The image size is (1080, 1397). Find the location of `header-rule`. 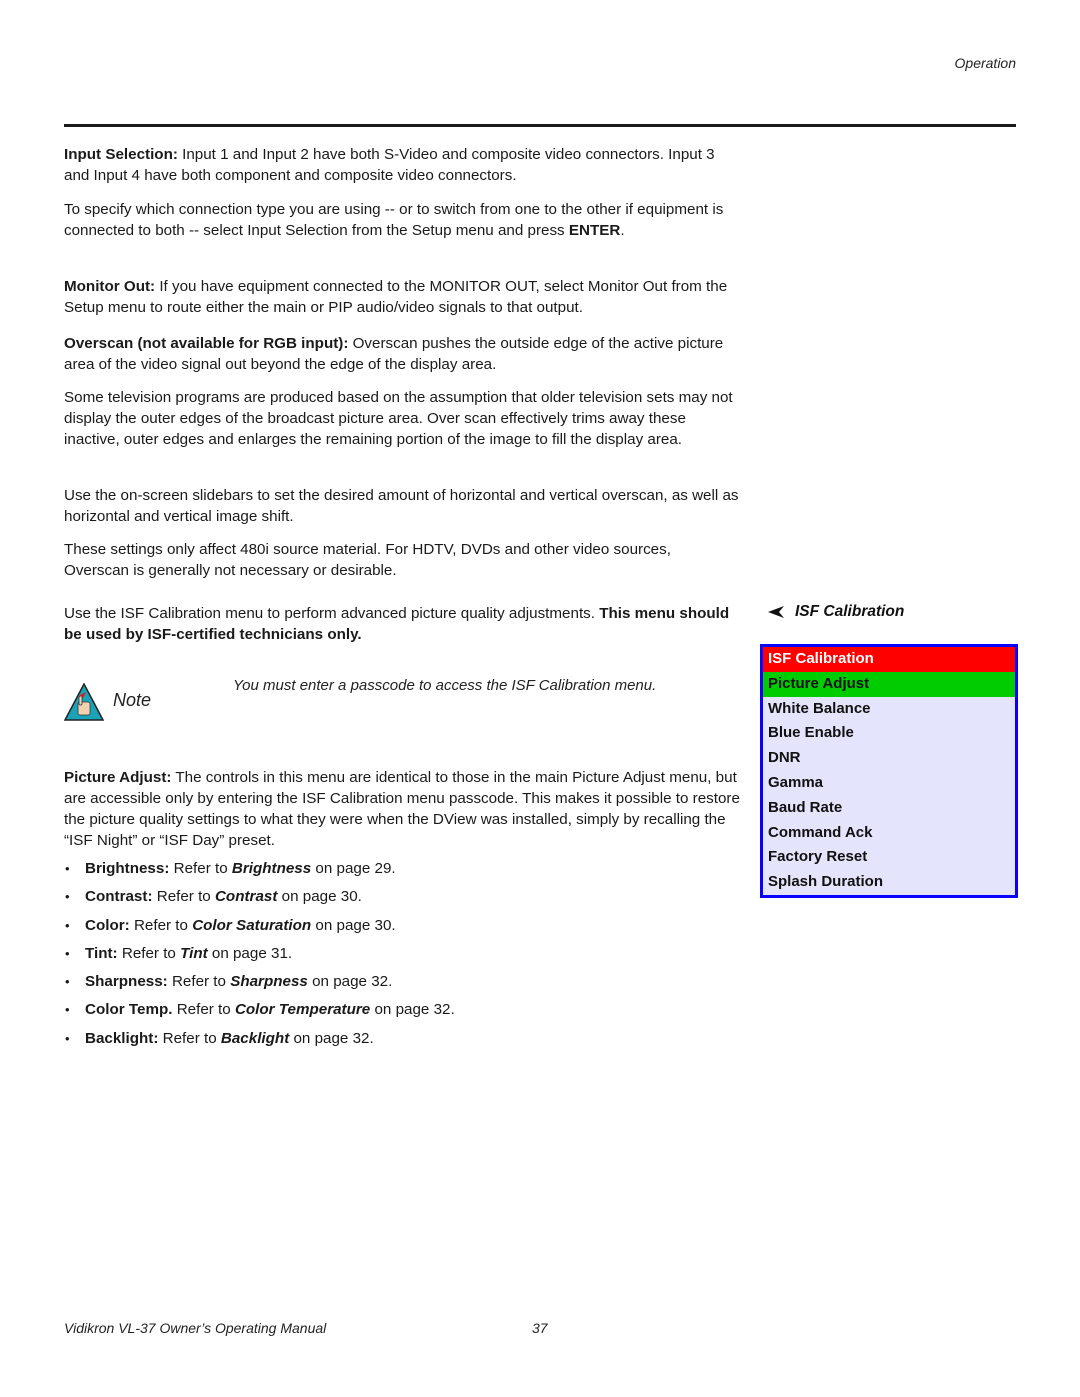

header-rule is located at coordinates (540, 125).